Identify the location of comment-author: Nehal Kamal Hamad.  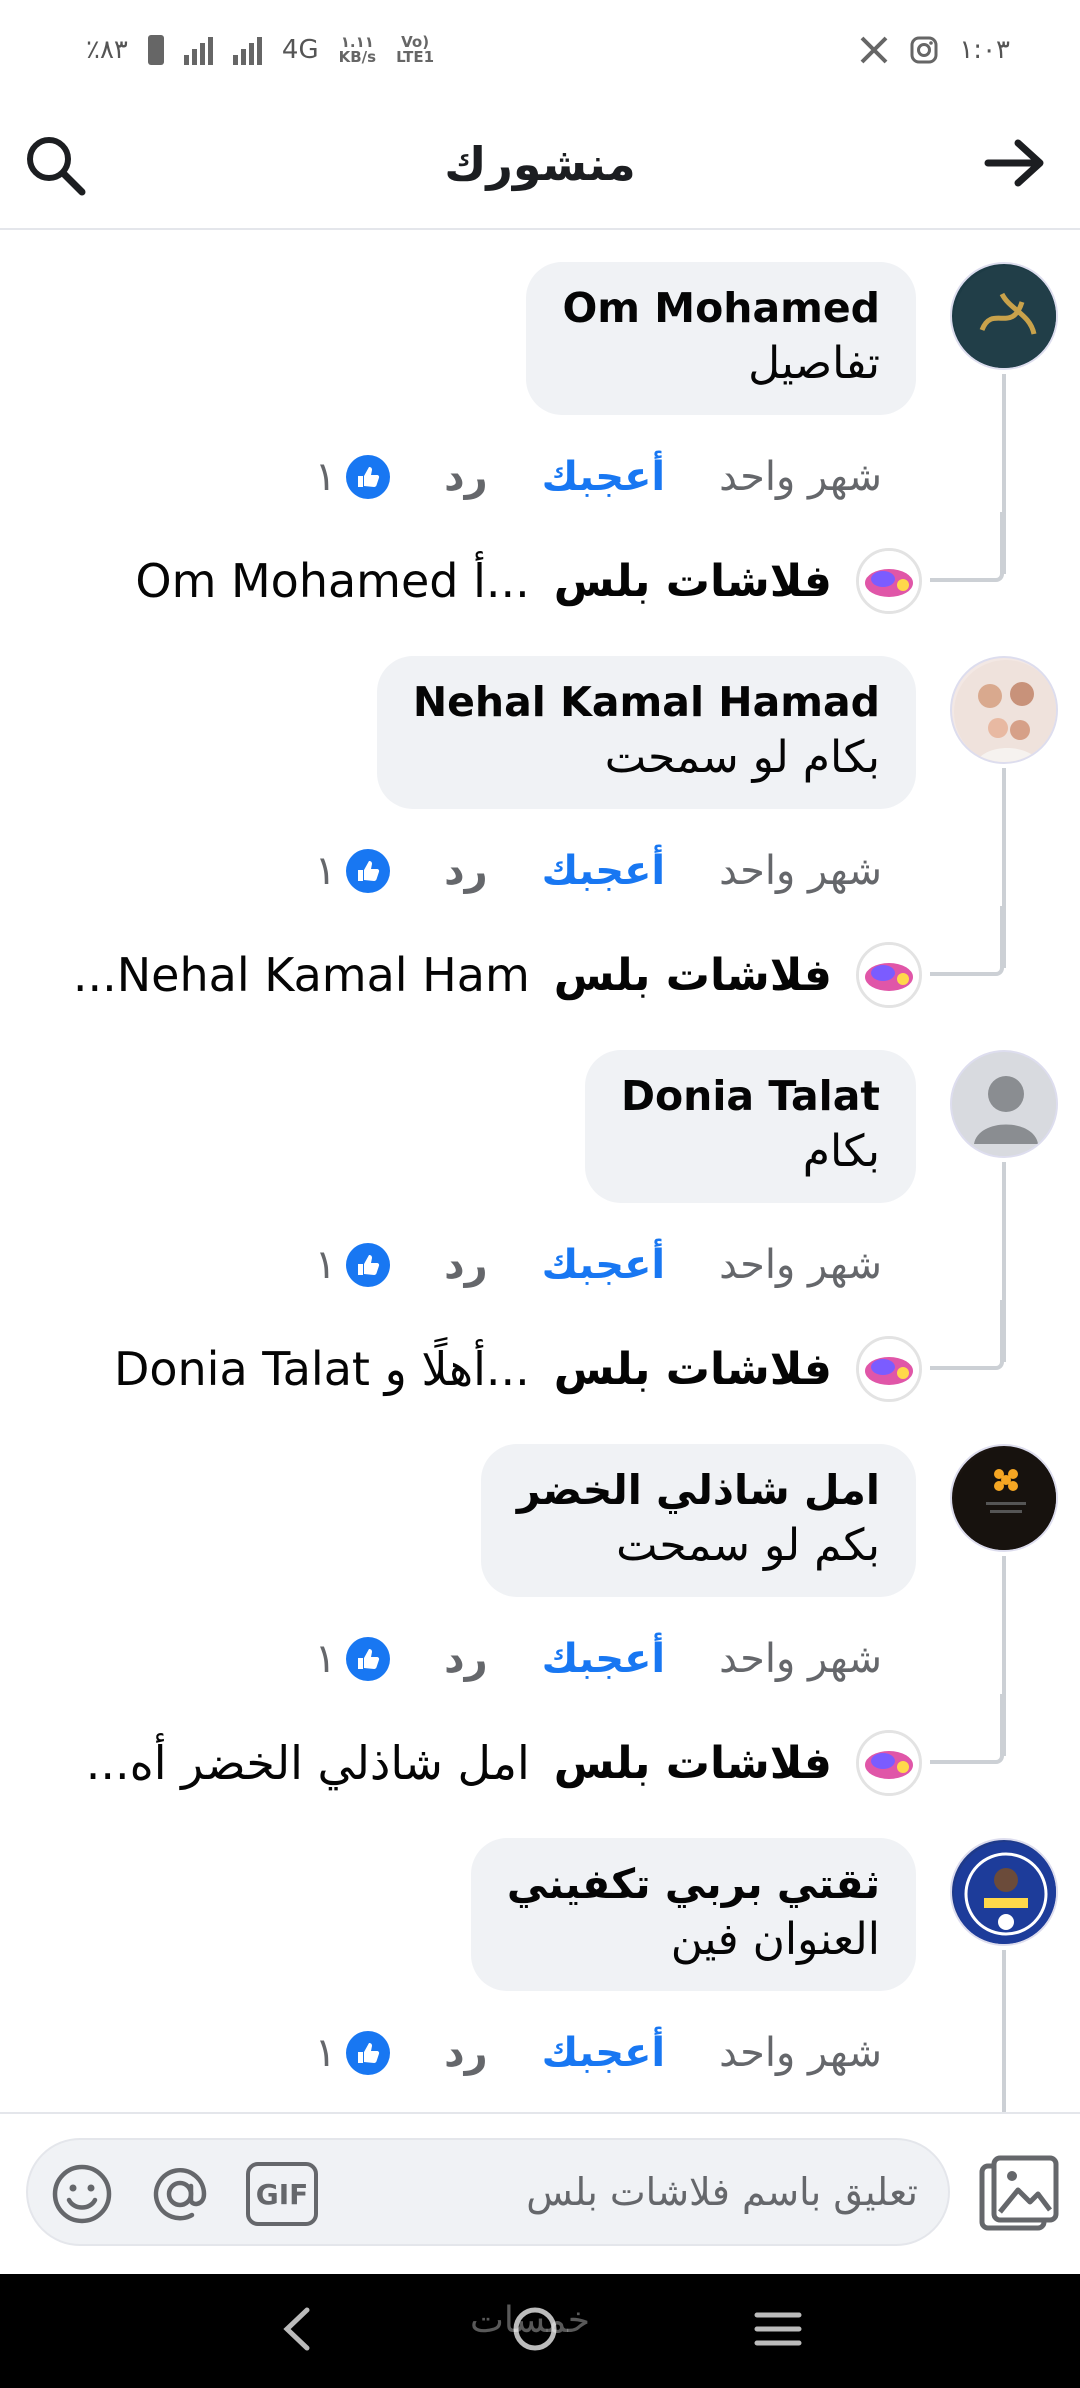
(646, 702).